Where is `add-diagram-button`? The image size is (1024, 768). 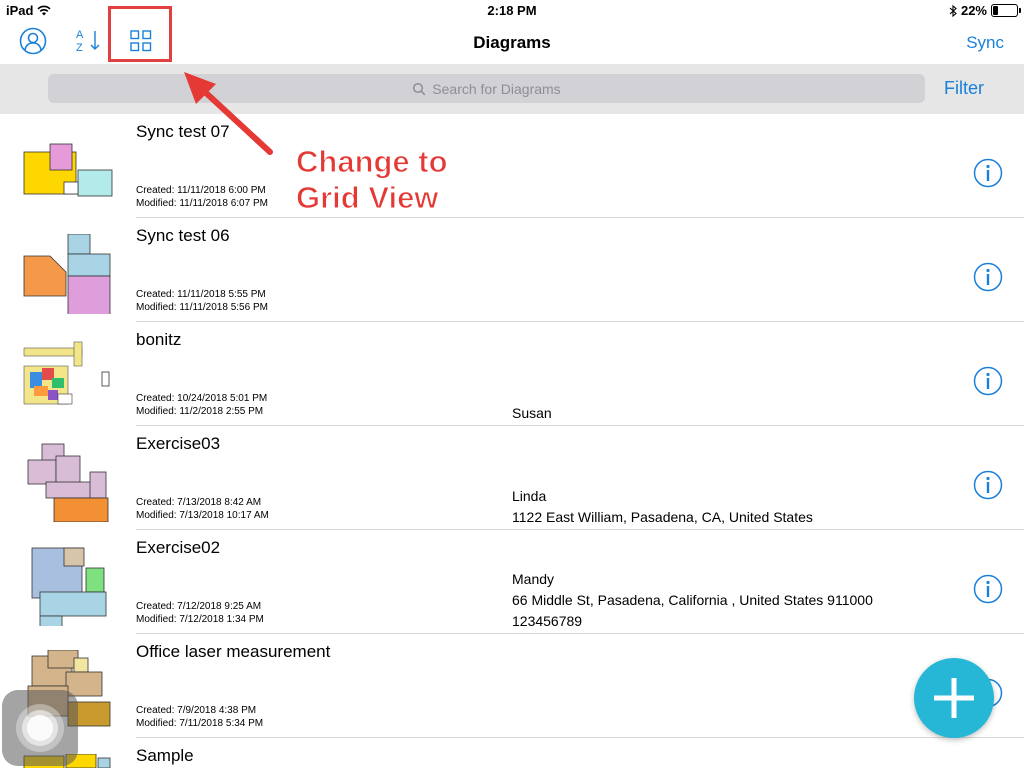
add-diagram-button is located at coordinates (954, 698).